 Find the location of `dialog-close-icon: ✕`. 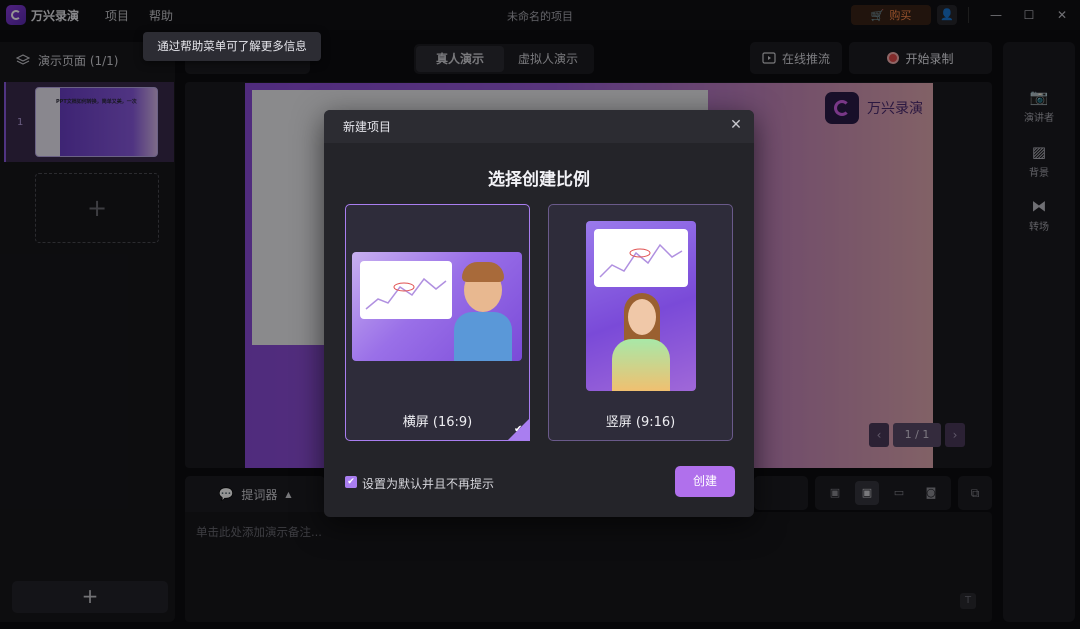

dialog-close-icon: ✕ is located at coordinates (736, 125).